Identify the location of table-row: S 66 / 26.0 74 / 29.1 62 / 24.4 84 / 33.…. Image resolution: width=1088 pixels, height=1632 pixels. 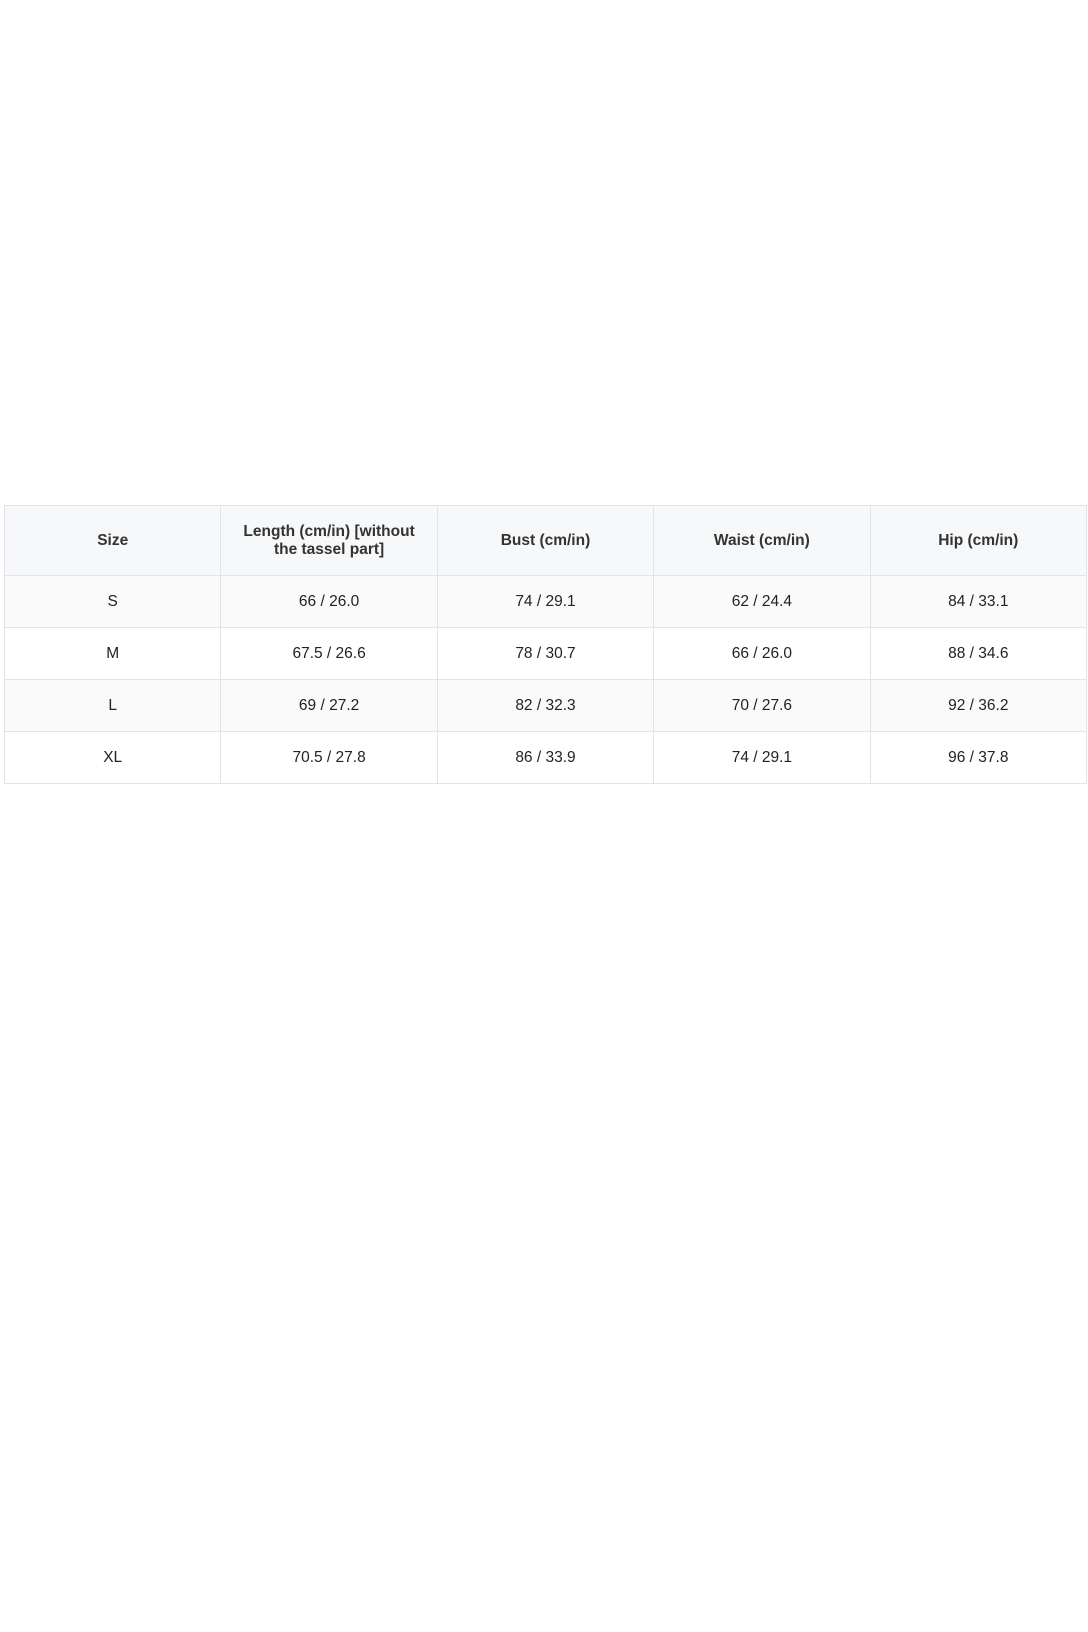
(545, 601).